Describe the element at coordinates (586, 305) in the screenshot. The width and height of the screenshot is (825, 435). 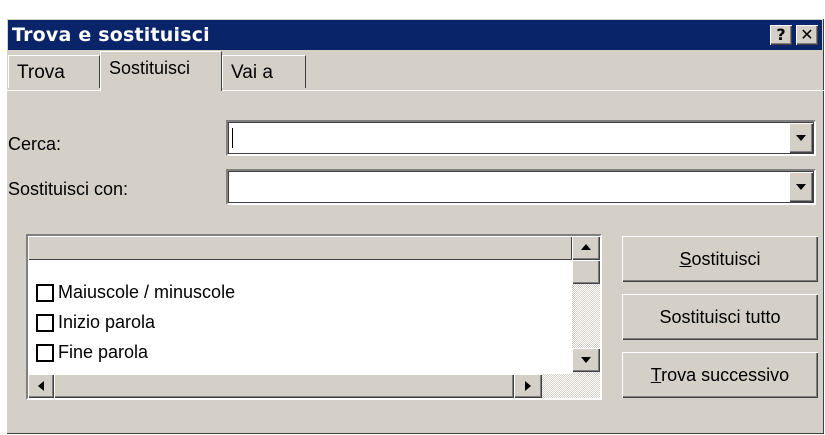
I see `vertical-scrollbar` at that location.